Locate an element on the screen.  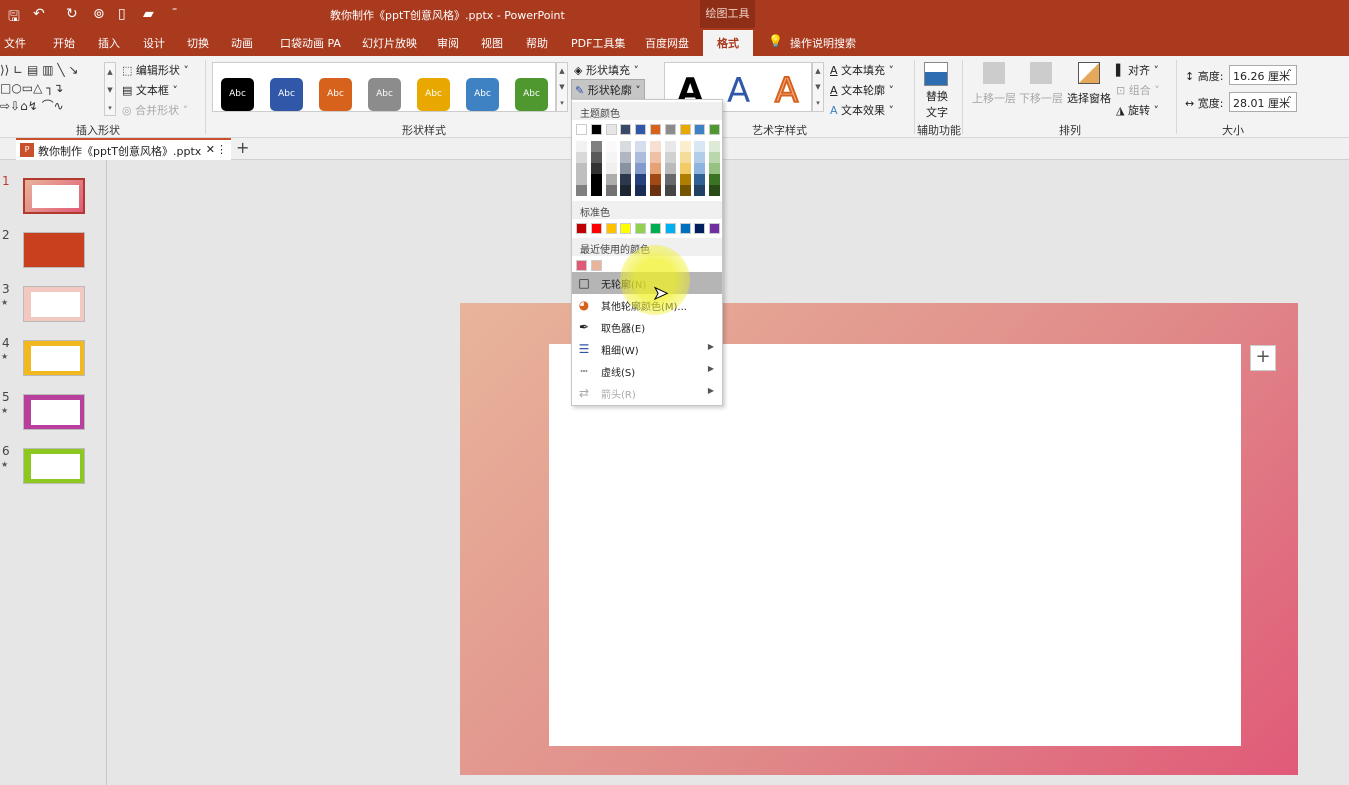
new-tab-button: + is located at coordinates (242, 147).